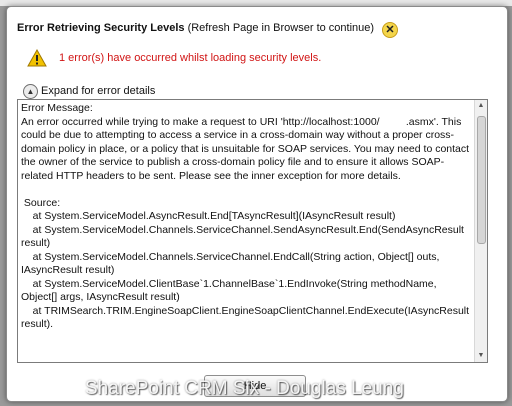 The width and height of the screenshot is (512, 406). What do you see at coordinates (101, 28) in the screenshot?
I see `dialog-title-bold: Error Retrieving Security Levels` at bounding box center [101, 28].